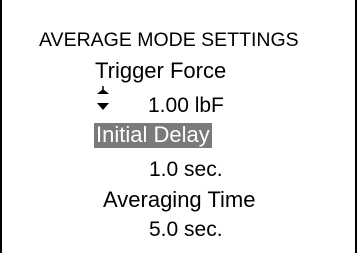  I want to click on trigger-force-row: 1.00 lbF, so click(176, 101).